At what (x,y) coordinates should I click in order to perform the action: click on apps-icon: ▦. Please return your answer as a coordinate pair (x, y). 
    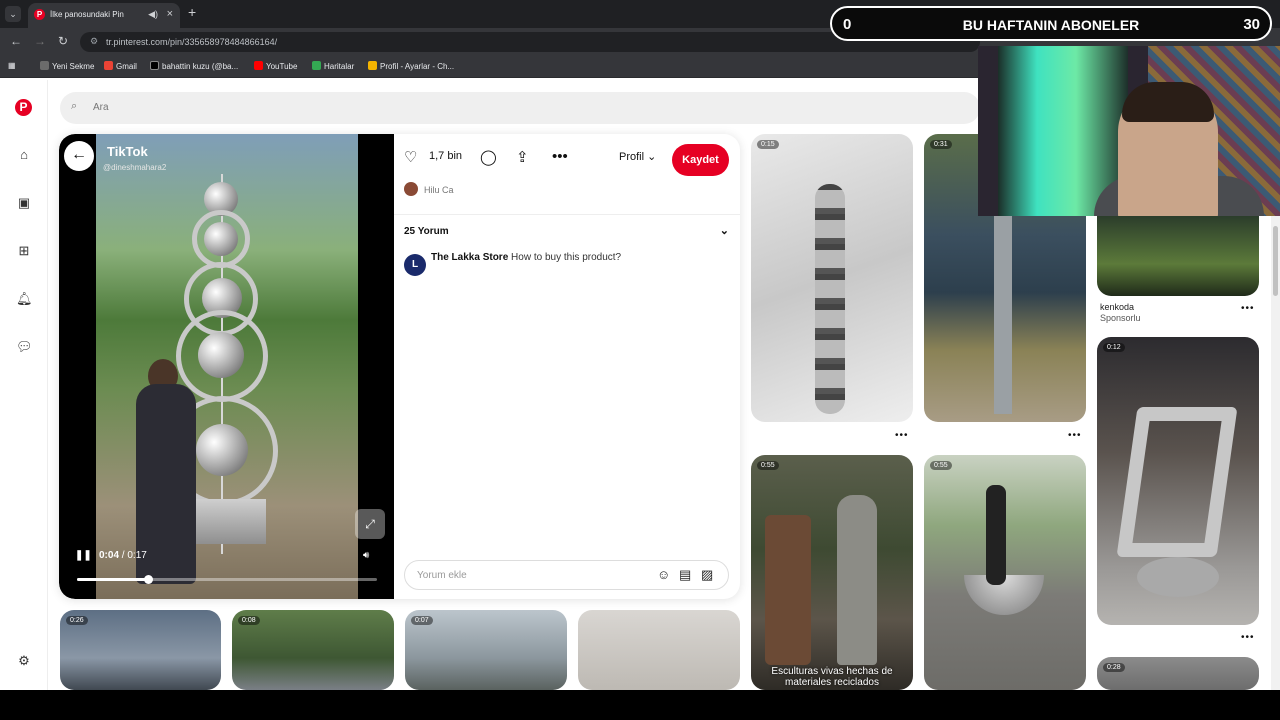
    Looking at the image, I should click on (12, 65).